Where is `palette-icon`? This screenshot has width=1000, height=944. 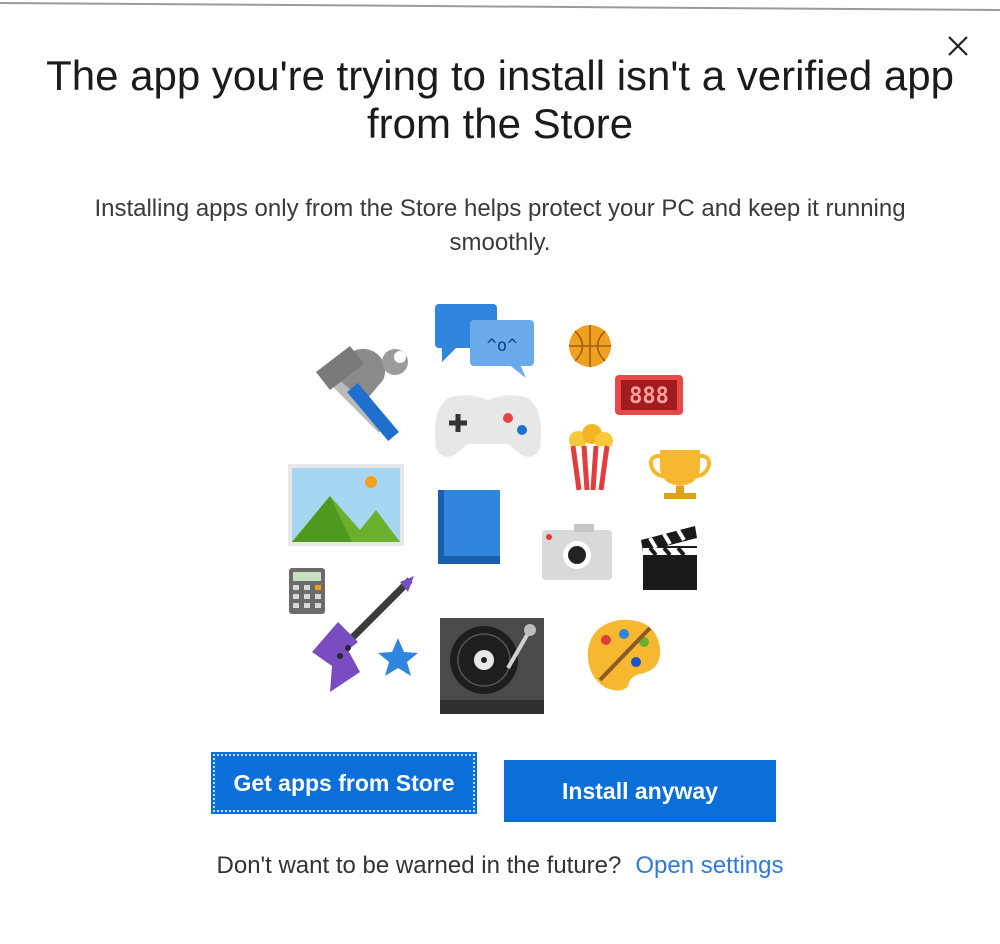 palette-icon is located at coordinates (624, 655).